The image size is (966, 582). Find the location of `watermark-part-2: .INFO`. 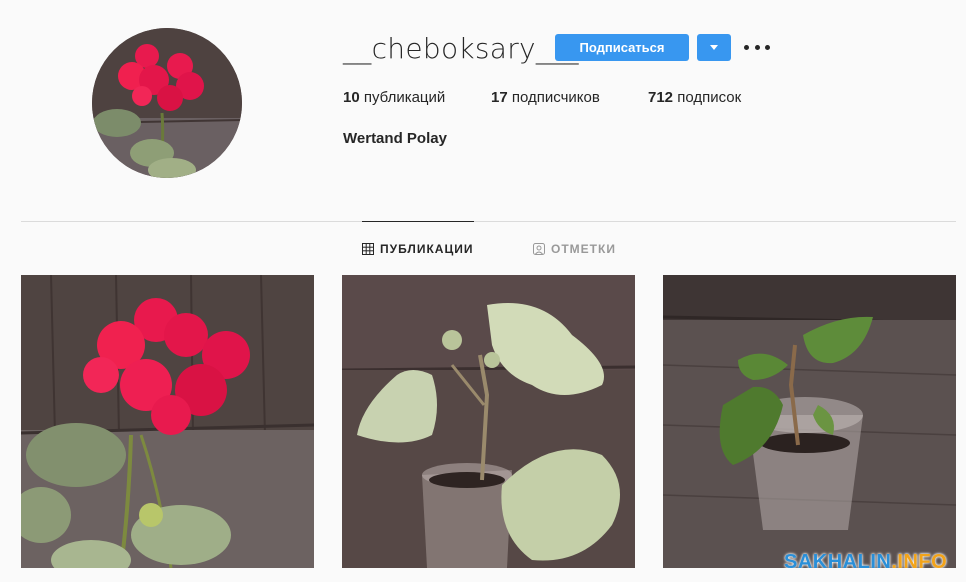

watermark-part-2: .INFO is located at coordinates (919, 562).